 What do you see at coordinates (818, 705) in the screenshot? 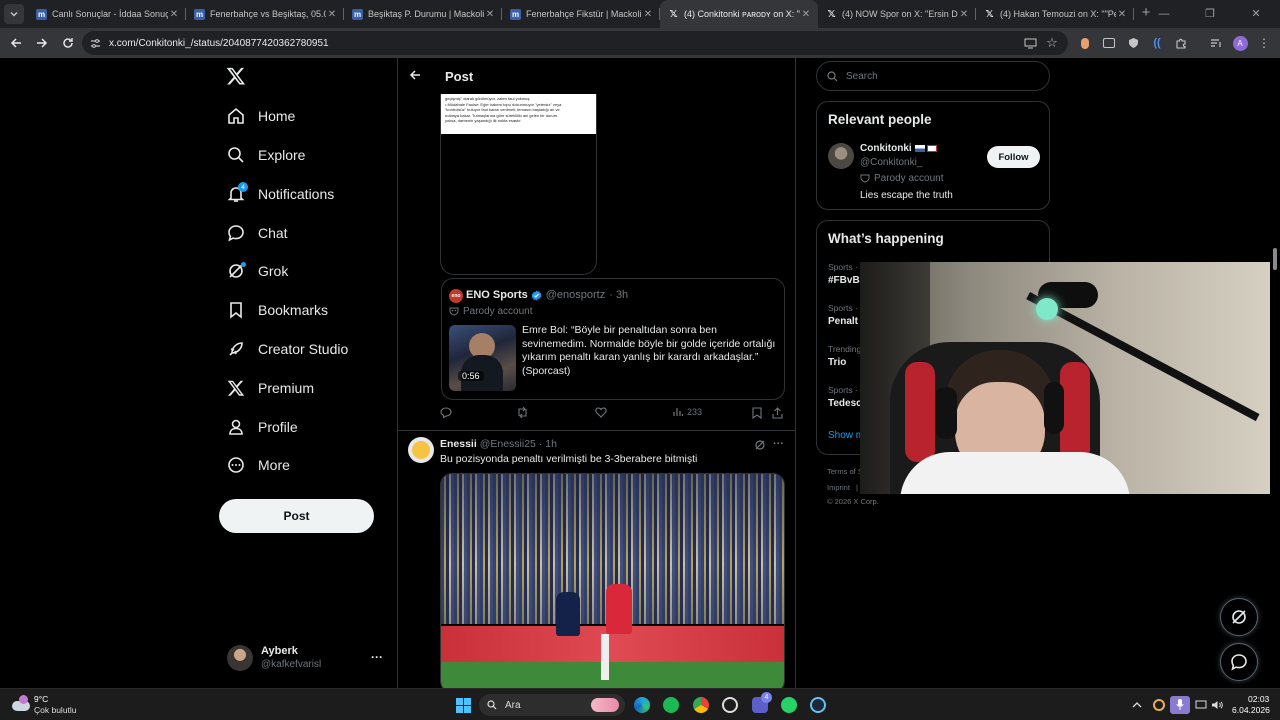
I see `steam-icon` at bounding box center [818, 705].